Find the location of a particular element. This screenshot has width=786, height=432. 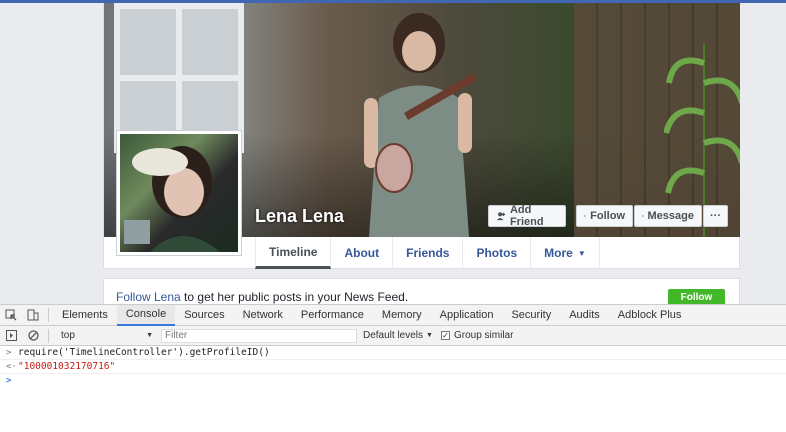

devtools-tab-audits: Audits is located at coordinates (584, 315).